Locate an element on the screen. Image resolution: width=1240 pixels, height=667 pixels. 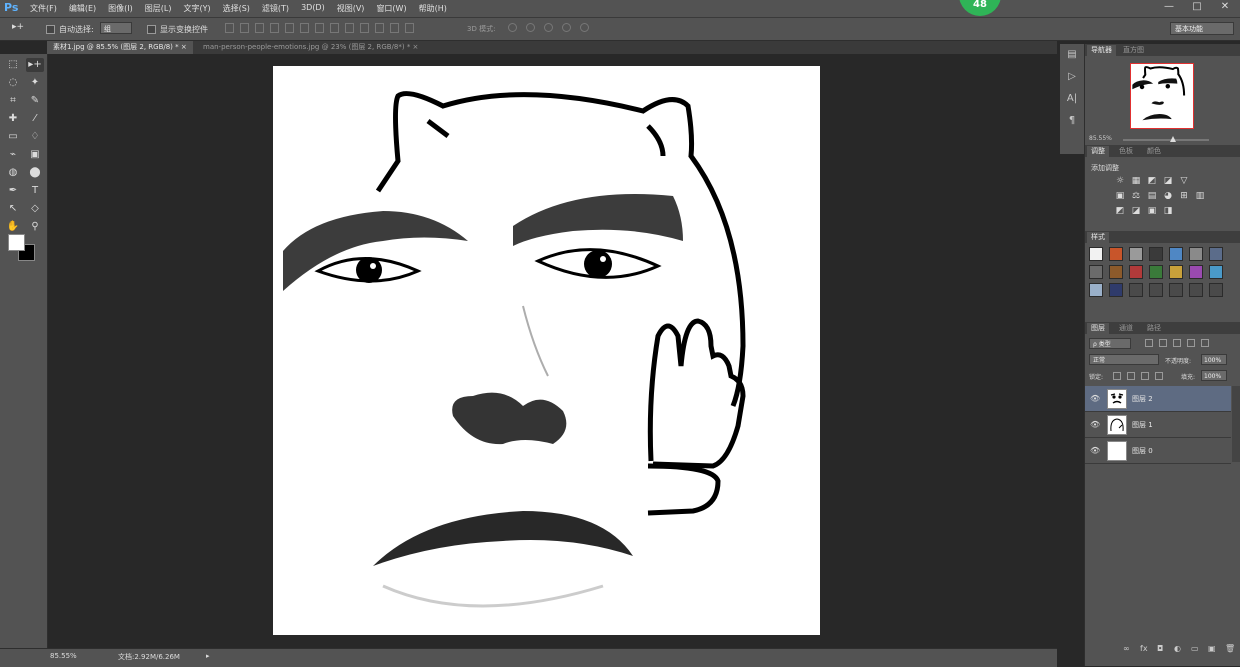
new-adjustment-layer-icon: ◐ is located at coordinates (1178, 648).